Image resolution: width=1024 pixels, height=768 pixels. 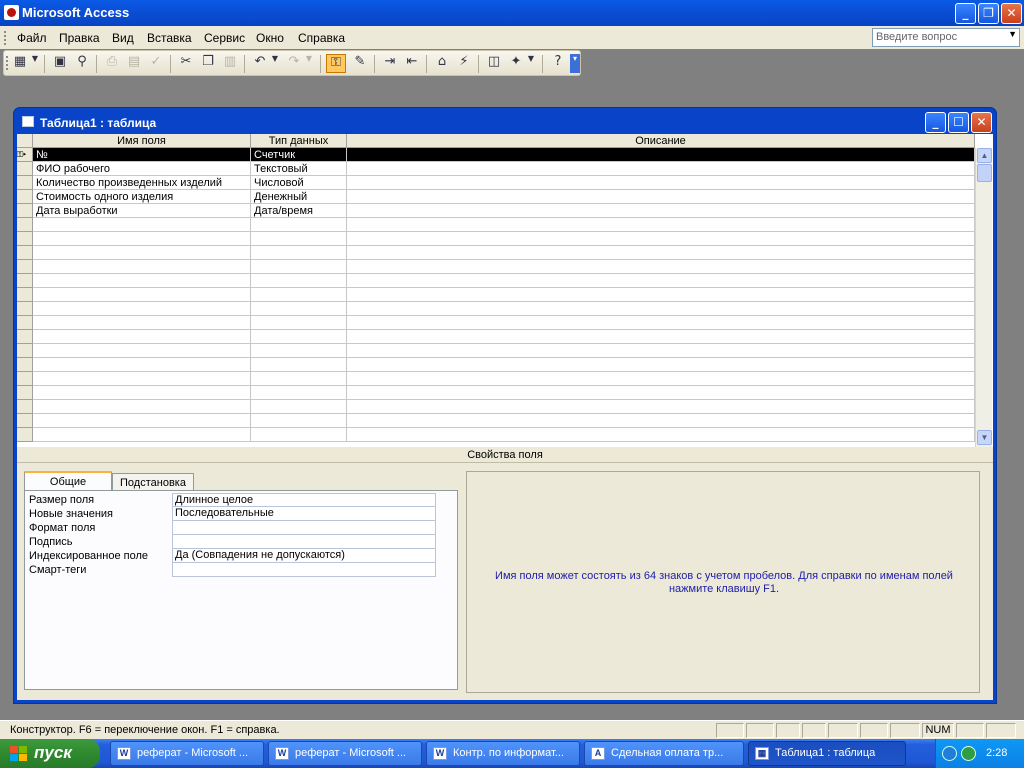 I want to click on indexes-icon: ⚡, so click(x=464, y=63).